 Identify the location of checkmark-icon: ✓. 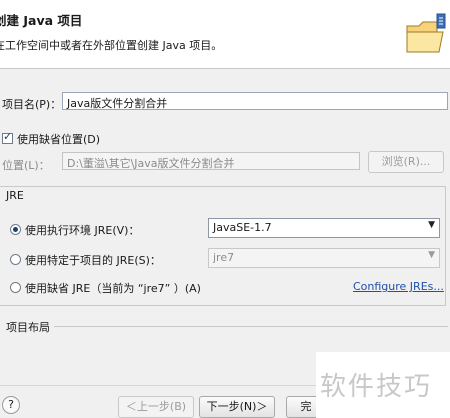
(8, 136).